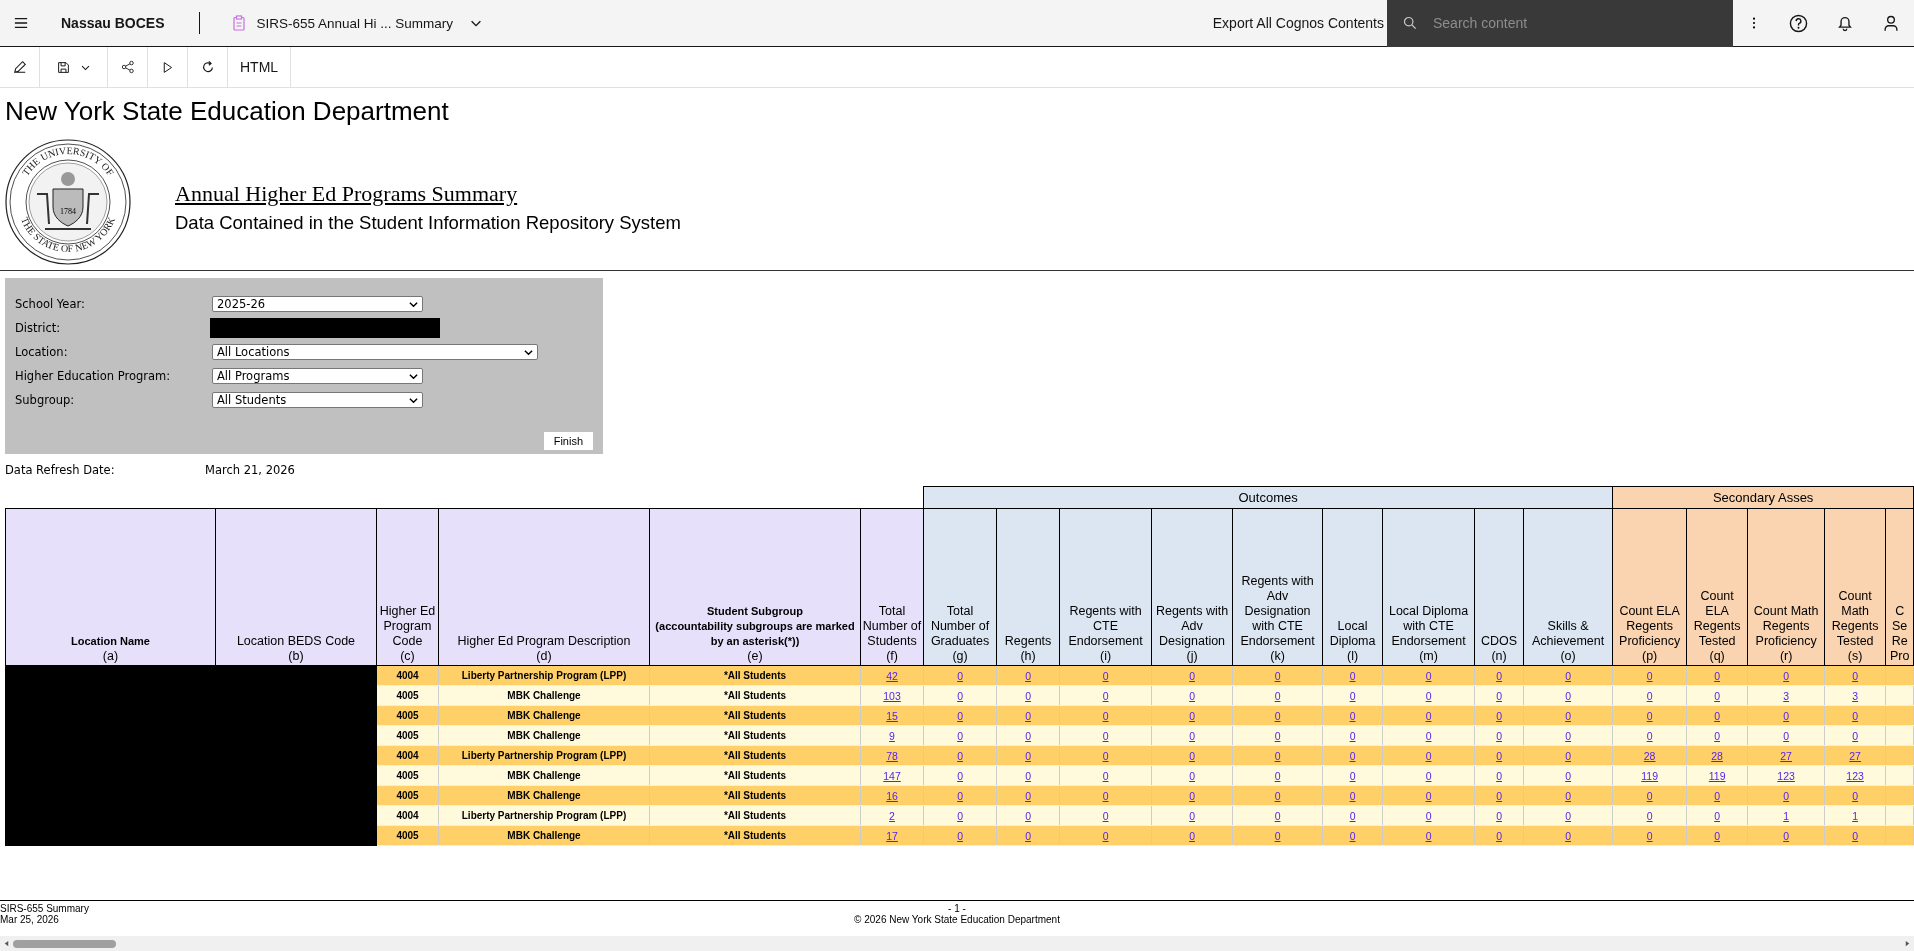 This screenshot has width=1914, height=951. I want to click on org-name: Nassau BOCES, so click(113, 23).